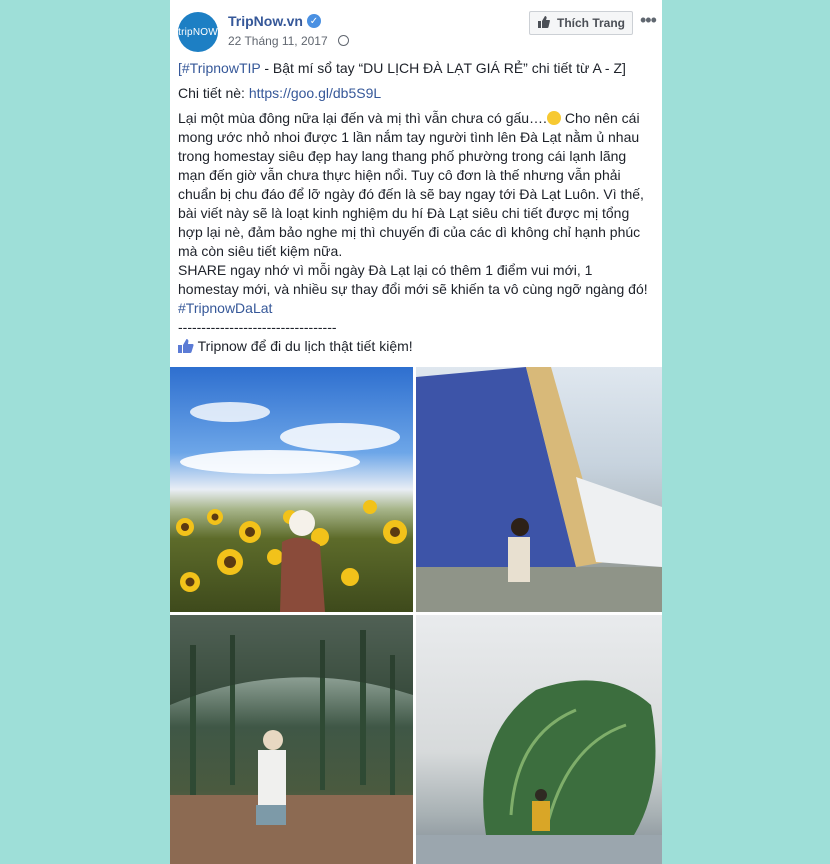  Describe the element at coordinates (553, 118) in the screenshot. I see `smiley-emoji-icon` at that location.